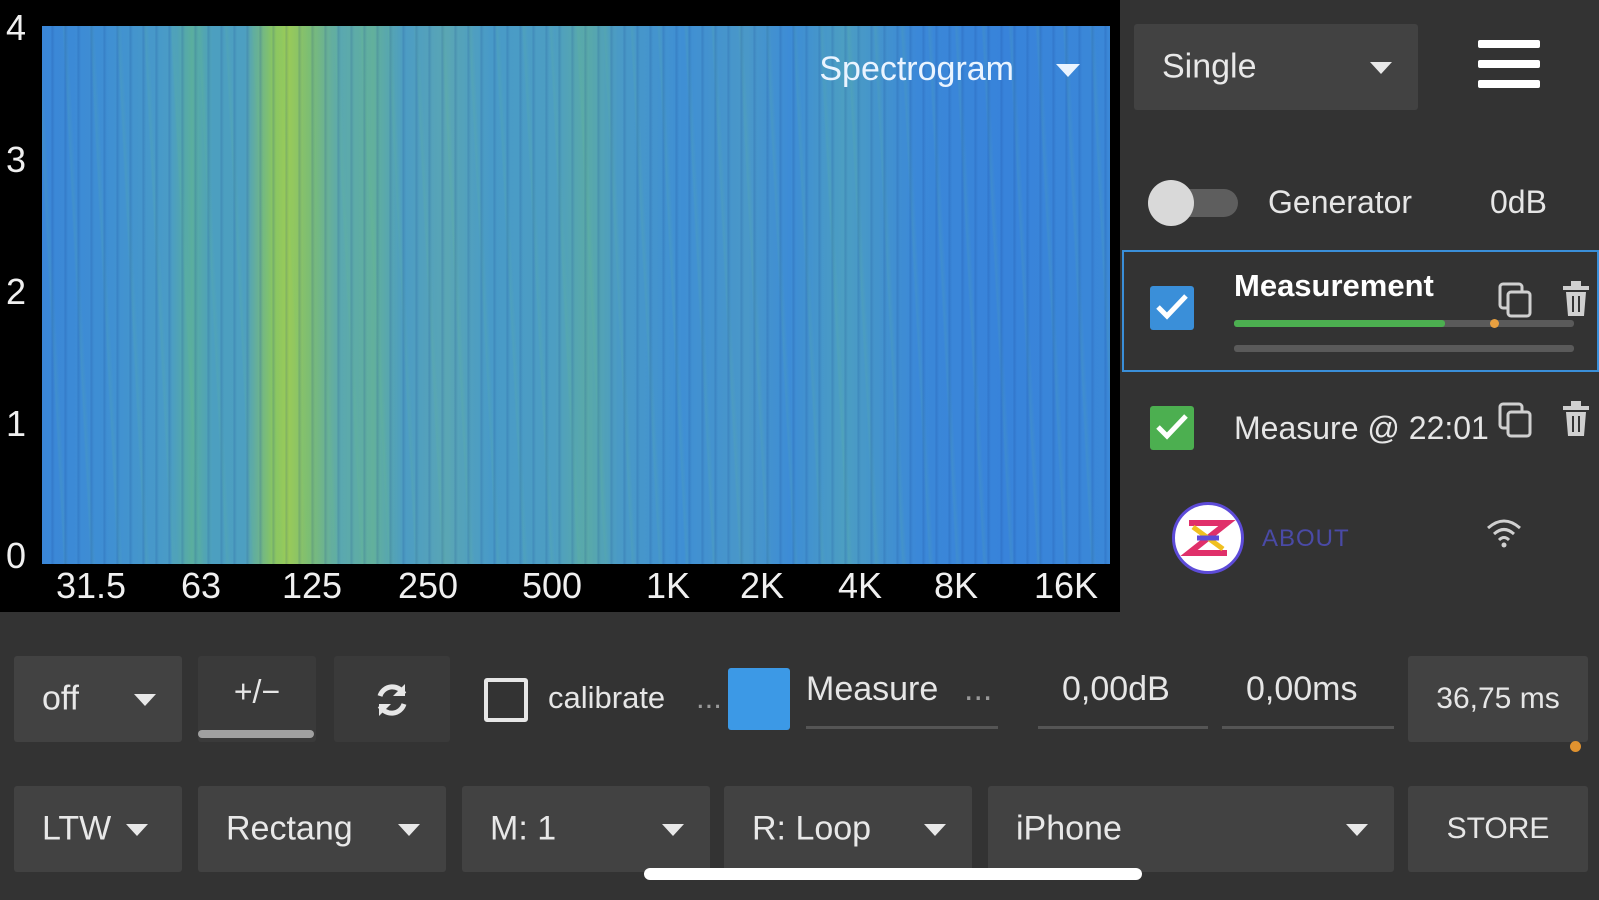  What do you see at coordinates (1339, 323) in the screenshot?
I see `progress-fill` at bounding box center [1339, 323].